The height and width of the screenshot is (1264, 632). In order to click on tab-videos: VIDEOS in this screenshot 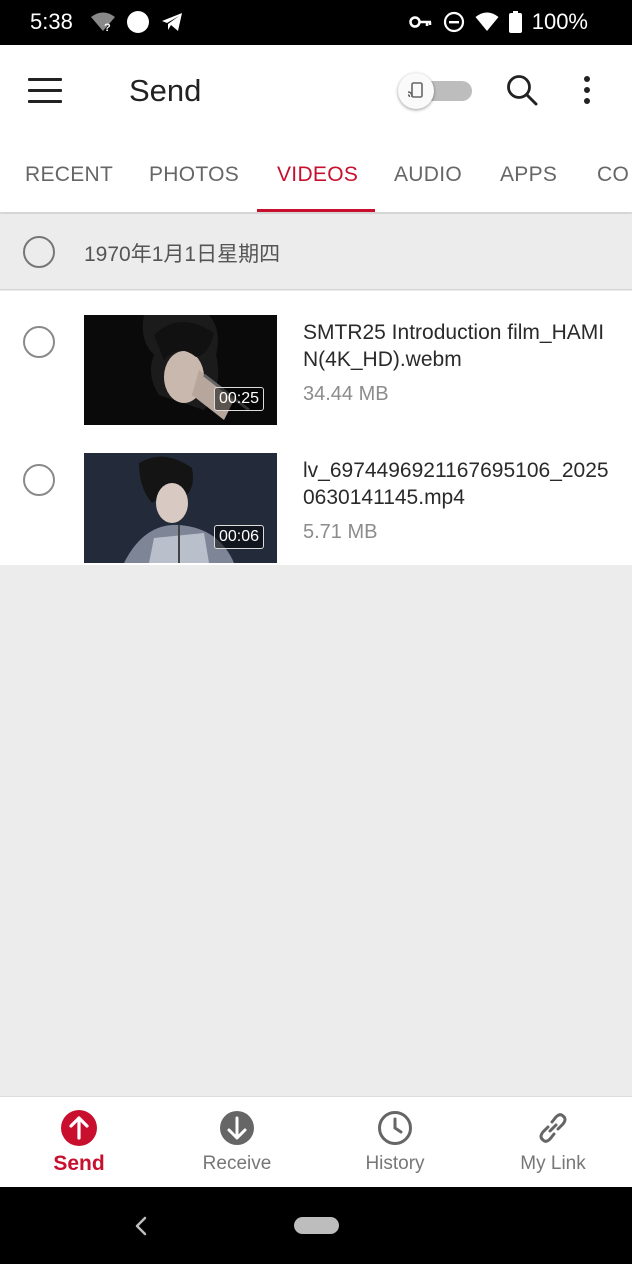, I will do `click(317, 175)`.